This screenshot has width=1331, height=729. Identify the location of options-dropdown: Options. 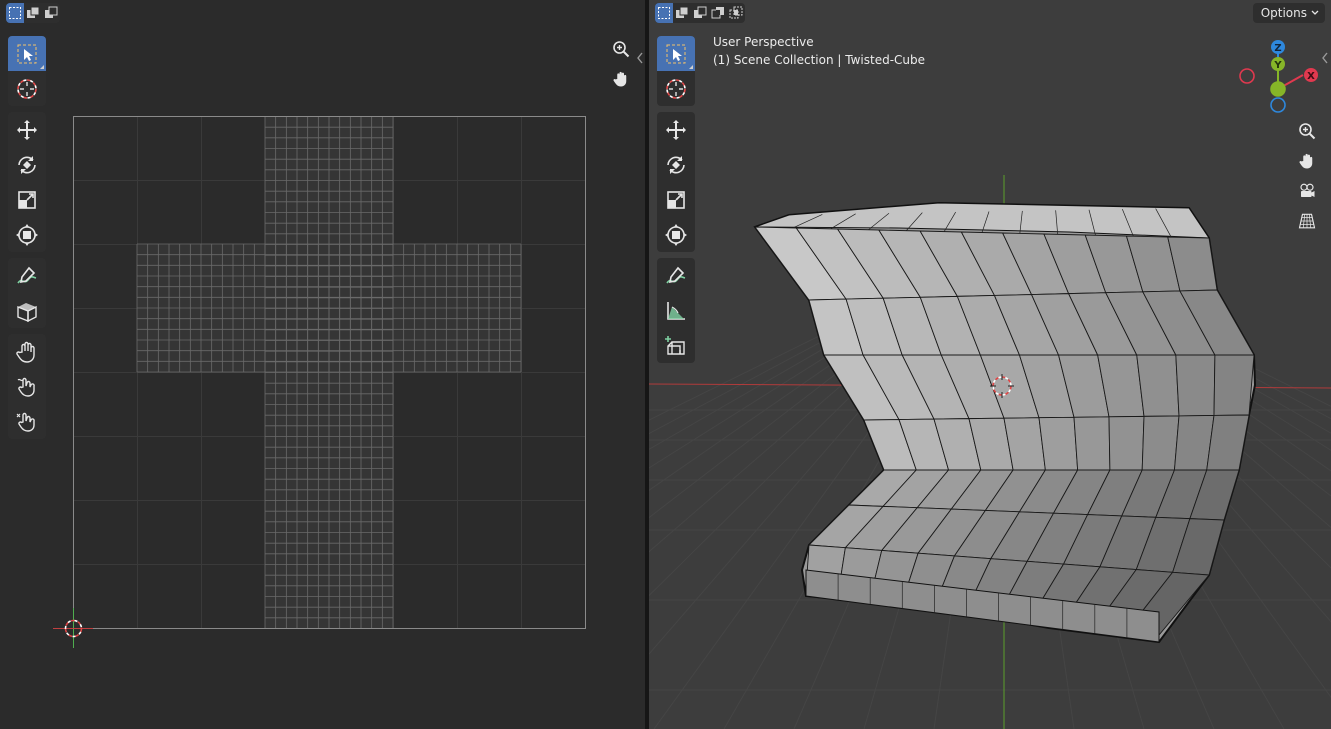
(1288, 13).